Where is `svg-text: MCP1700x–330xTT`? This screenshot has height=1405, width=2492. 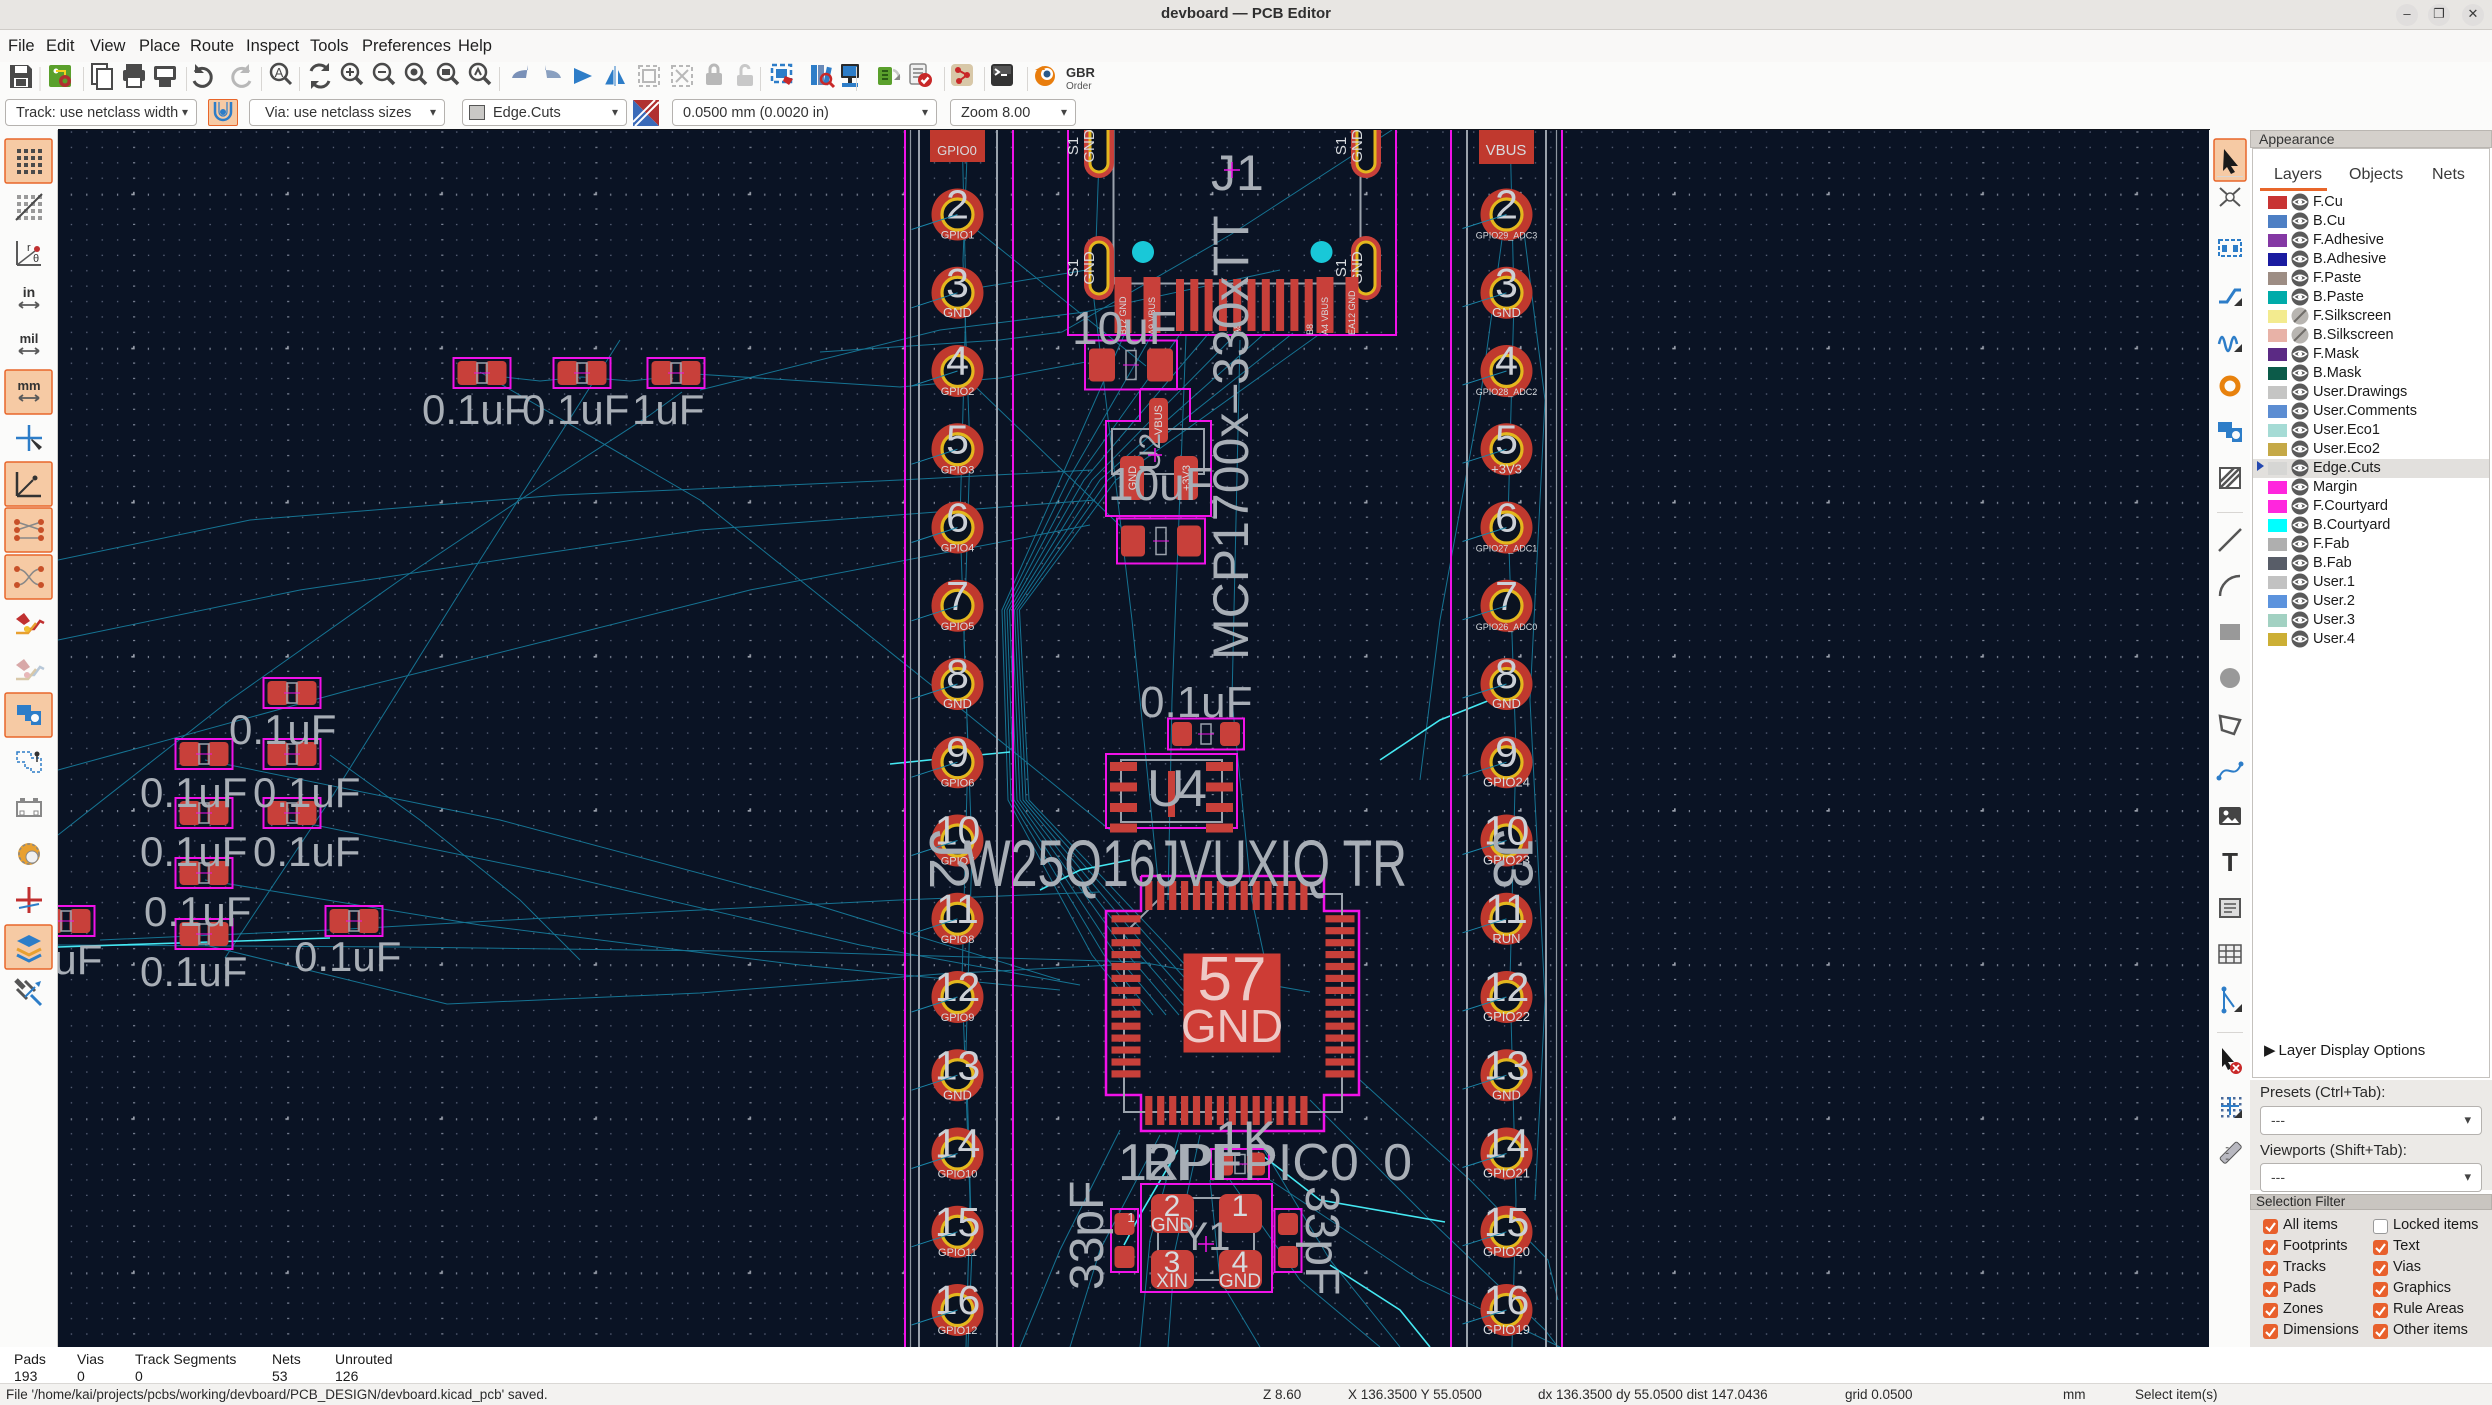 svg-text: MCP1700x–330xTT is located at coordinates (1231, 437).